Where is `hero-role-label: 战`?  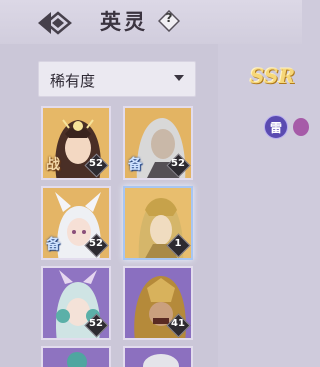
hero-role-label: 战 is located at coordinates (53, 165).